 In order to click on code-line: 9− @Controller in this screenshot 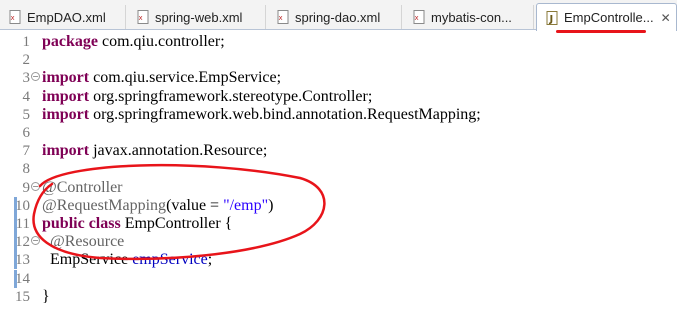, I will do `click(338, 188)`.